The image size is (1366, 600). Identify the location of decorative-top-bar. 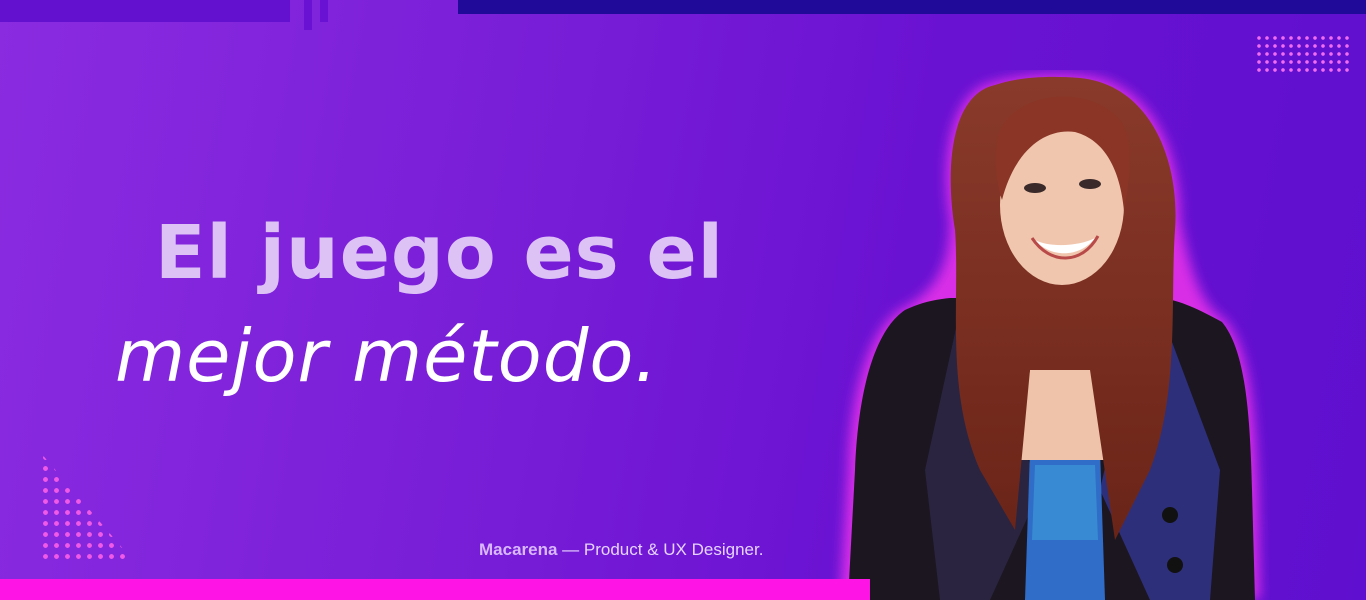
(912, 7).